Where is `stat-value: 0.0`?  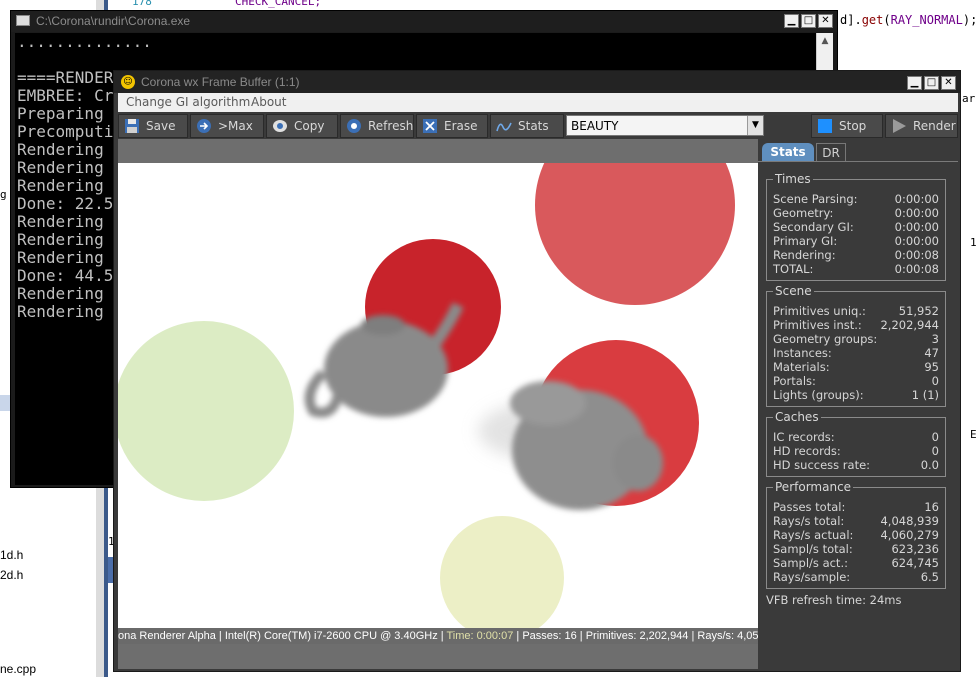 stat-value: 0.0 is located at coordinates (929, 465).